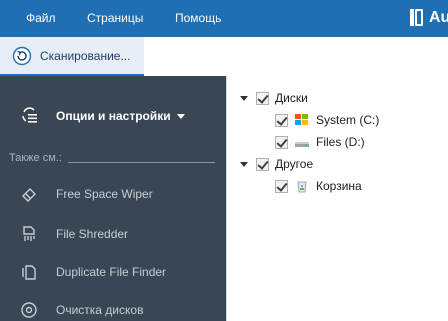  Describe the element at coordinates (274, 98) in the screenshot. I see `tree-node-disks: Диски` at that location.